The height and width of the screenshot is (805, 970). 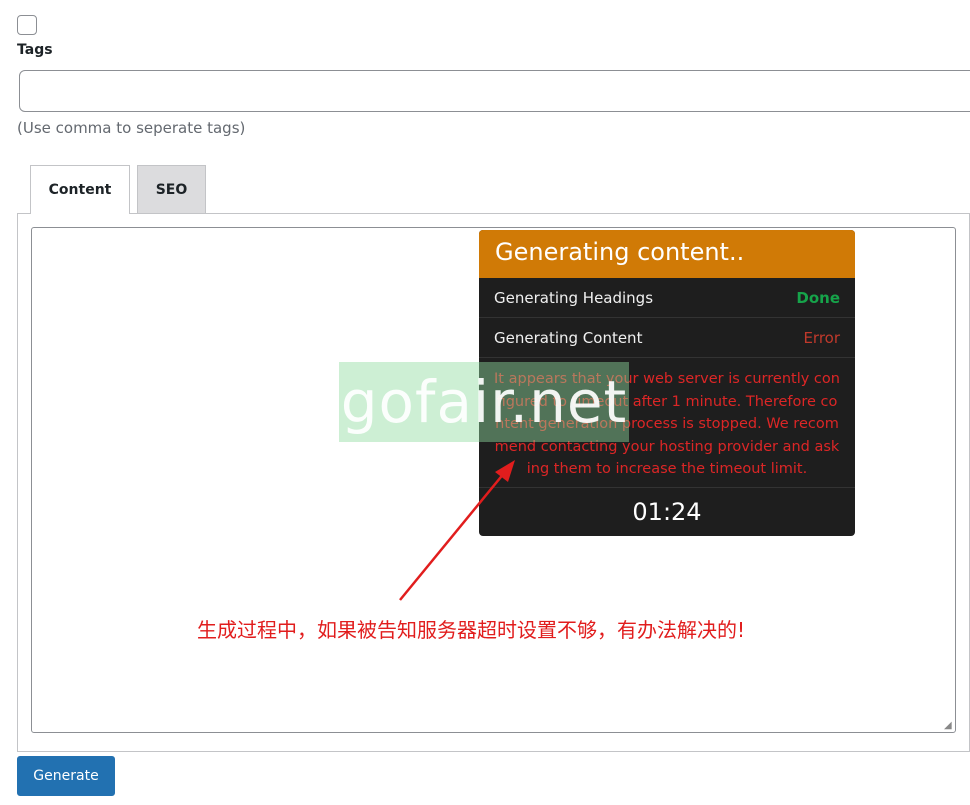 What do you see at coordinates (667, 254) in the screenshot?
I see `modal-title: Generating content..` at bounding box center [667, 254].